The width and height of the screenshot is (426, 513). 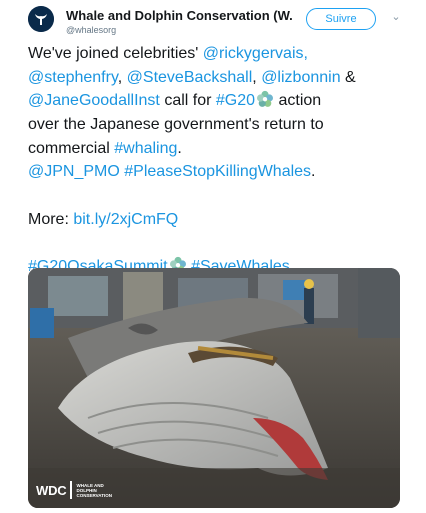 I want to click on follow-button: Suivre, so click(x=341, y=19).